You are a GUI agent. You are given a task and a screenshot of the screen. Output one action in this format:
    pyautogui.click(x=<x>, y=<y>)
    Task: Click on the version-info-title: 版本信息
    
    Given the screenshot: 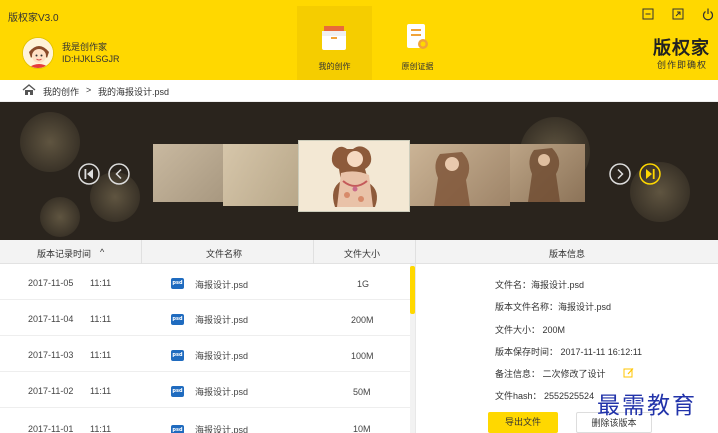 What is the action you would take?
    pyautogui.click(x=567, y=254)
    